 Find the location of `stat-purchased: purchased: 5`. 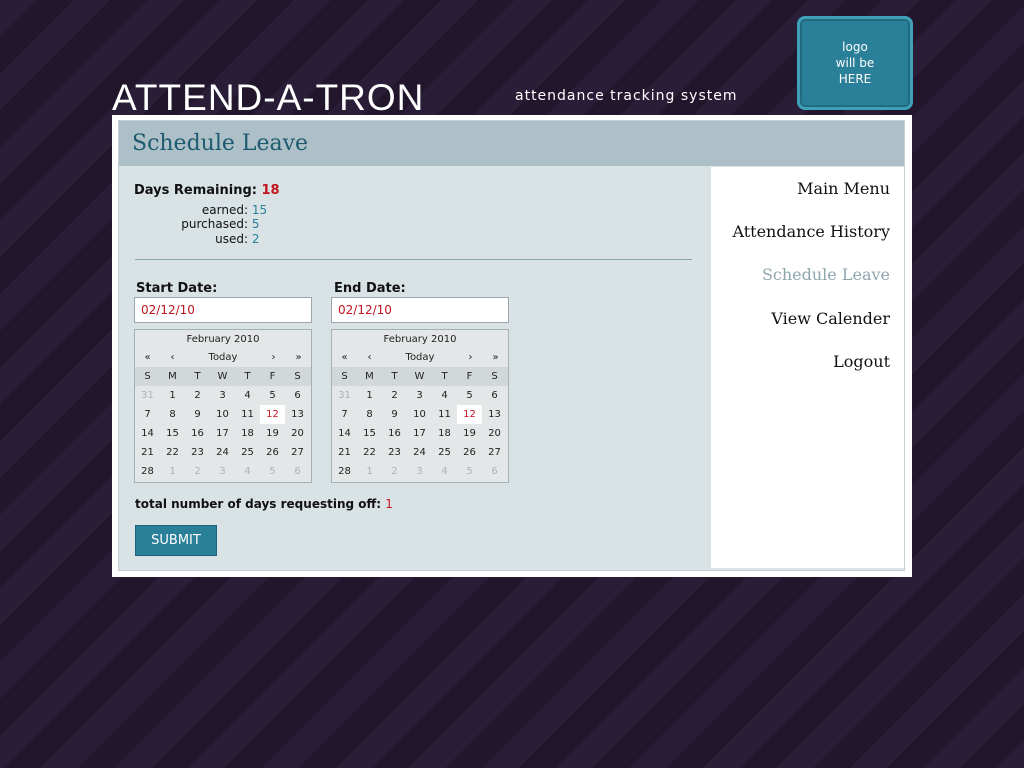

stat-purchased: purchased: 5 is located at coordinates (189, 224).